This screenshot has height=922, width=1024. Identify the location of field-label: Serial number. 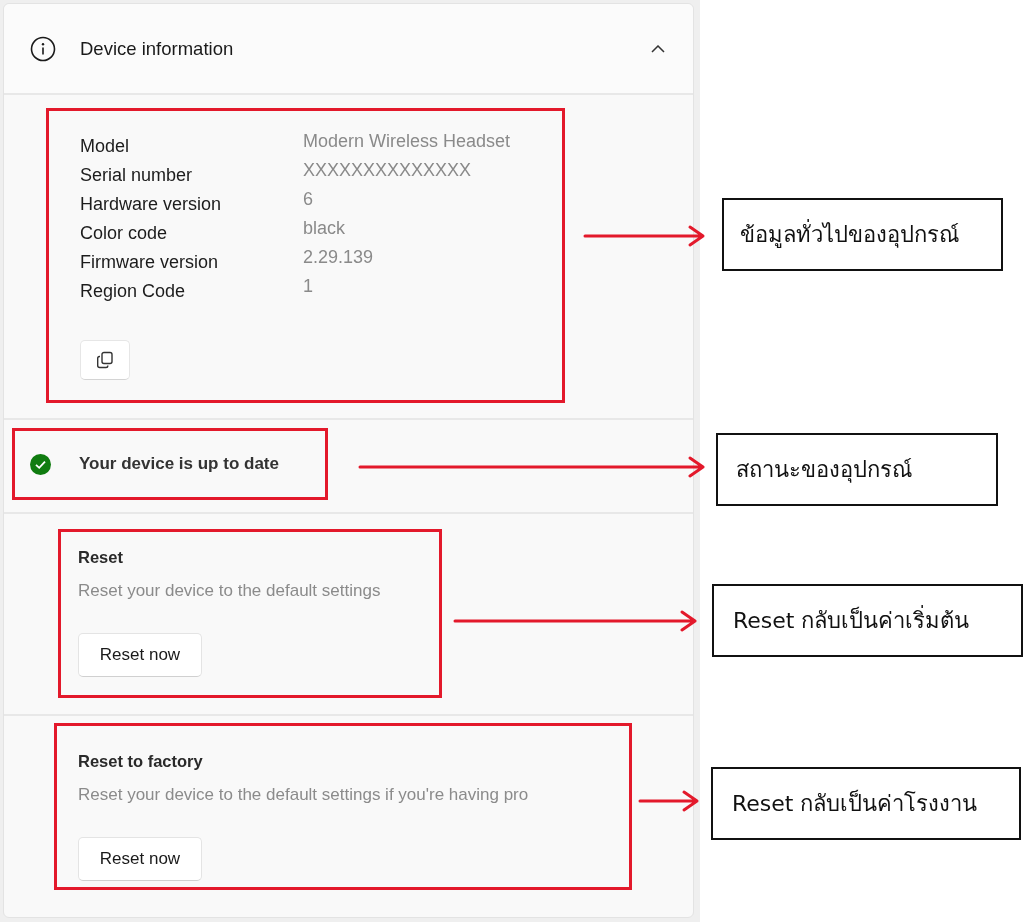
(137, 175).